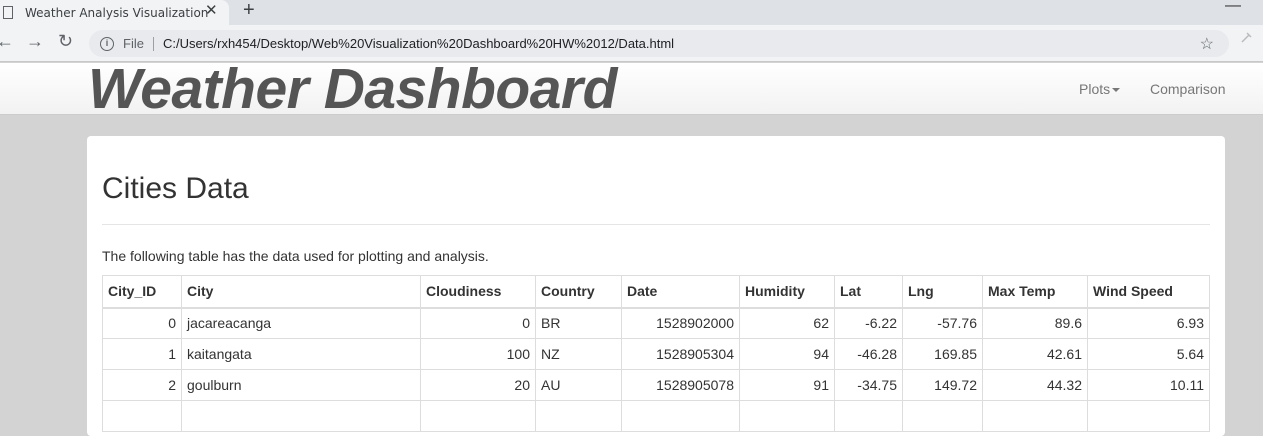 The width and height of the screenshot is (1263, 436). I want to click on table-cell: -57.76, so click(942, 323).